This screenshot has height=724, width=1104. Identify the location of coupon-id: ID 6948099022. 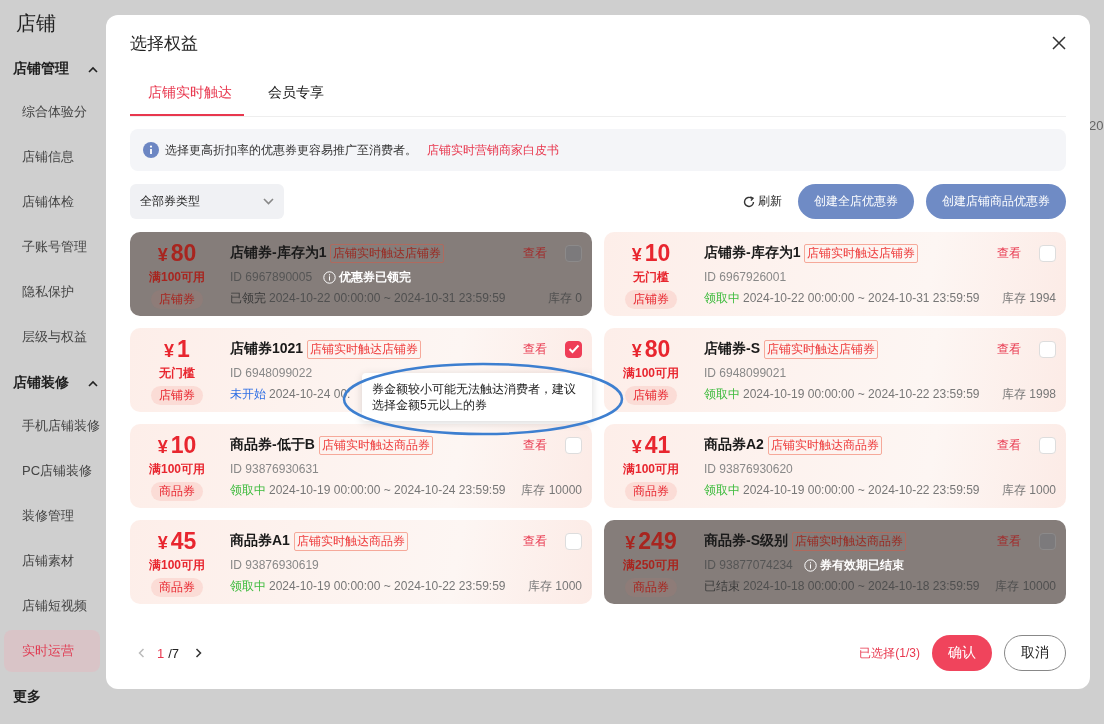
(271, 373).